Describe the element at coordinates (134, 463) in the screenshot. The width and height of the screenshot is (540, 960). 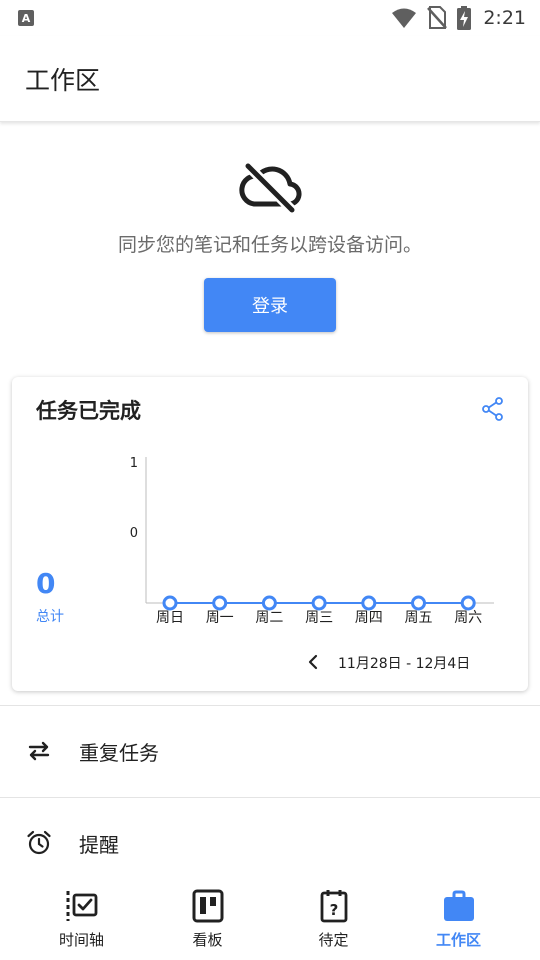
I see `y-tick-label: 1` at that location.